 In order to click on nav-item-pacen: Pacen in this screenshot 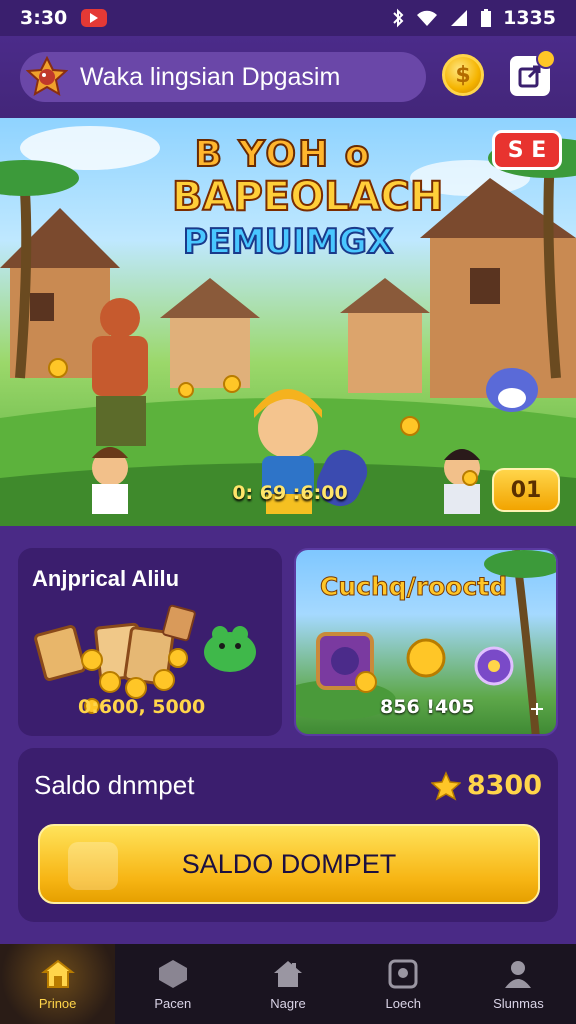, I will do `click(172, 984)`.